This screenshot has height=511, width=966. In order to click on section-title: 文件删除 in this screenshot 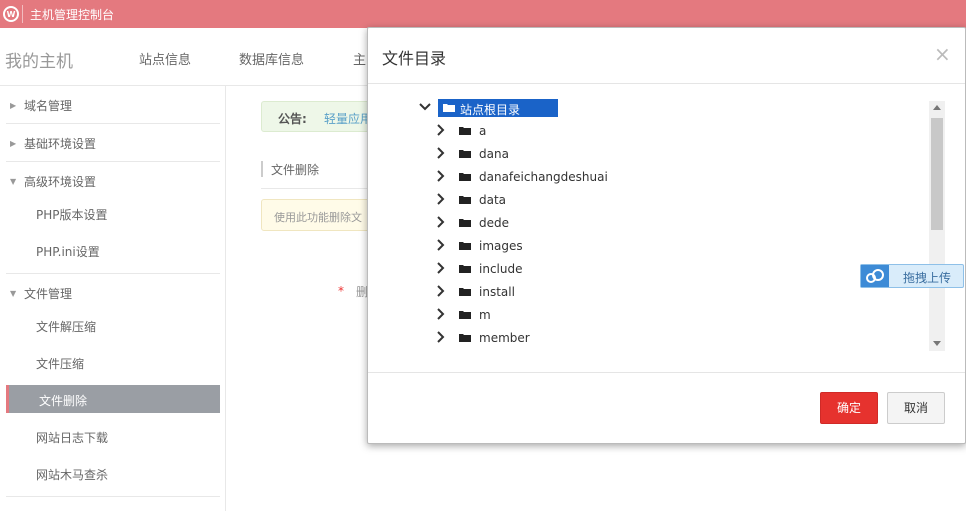, I will do `click(290, 169)`.